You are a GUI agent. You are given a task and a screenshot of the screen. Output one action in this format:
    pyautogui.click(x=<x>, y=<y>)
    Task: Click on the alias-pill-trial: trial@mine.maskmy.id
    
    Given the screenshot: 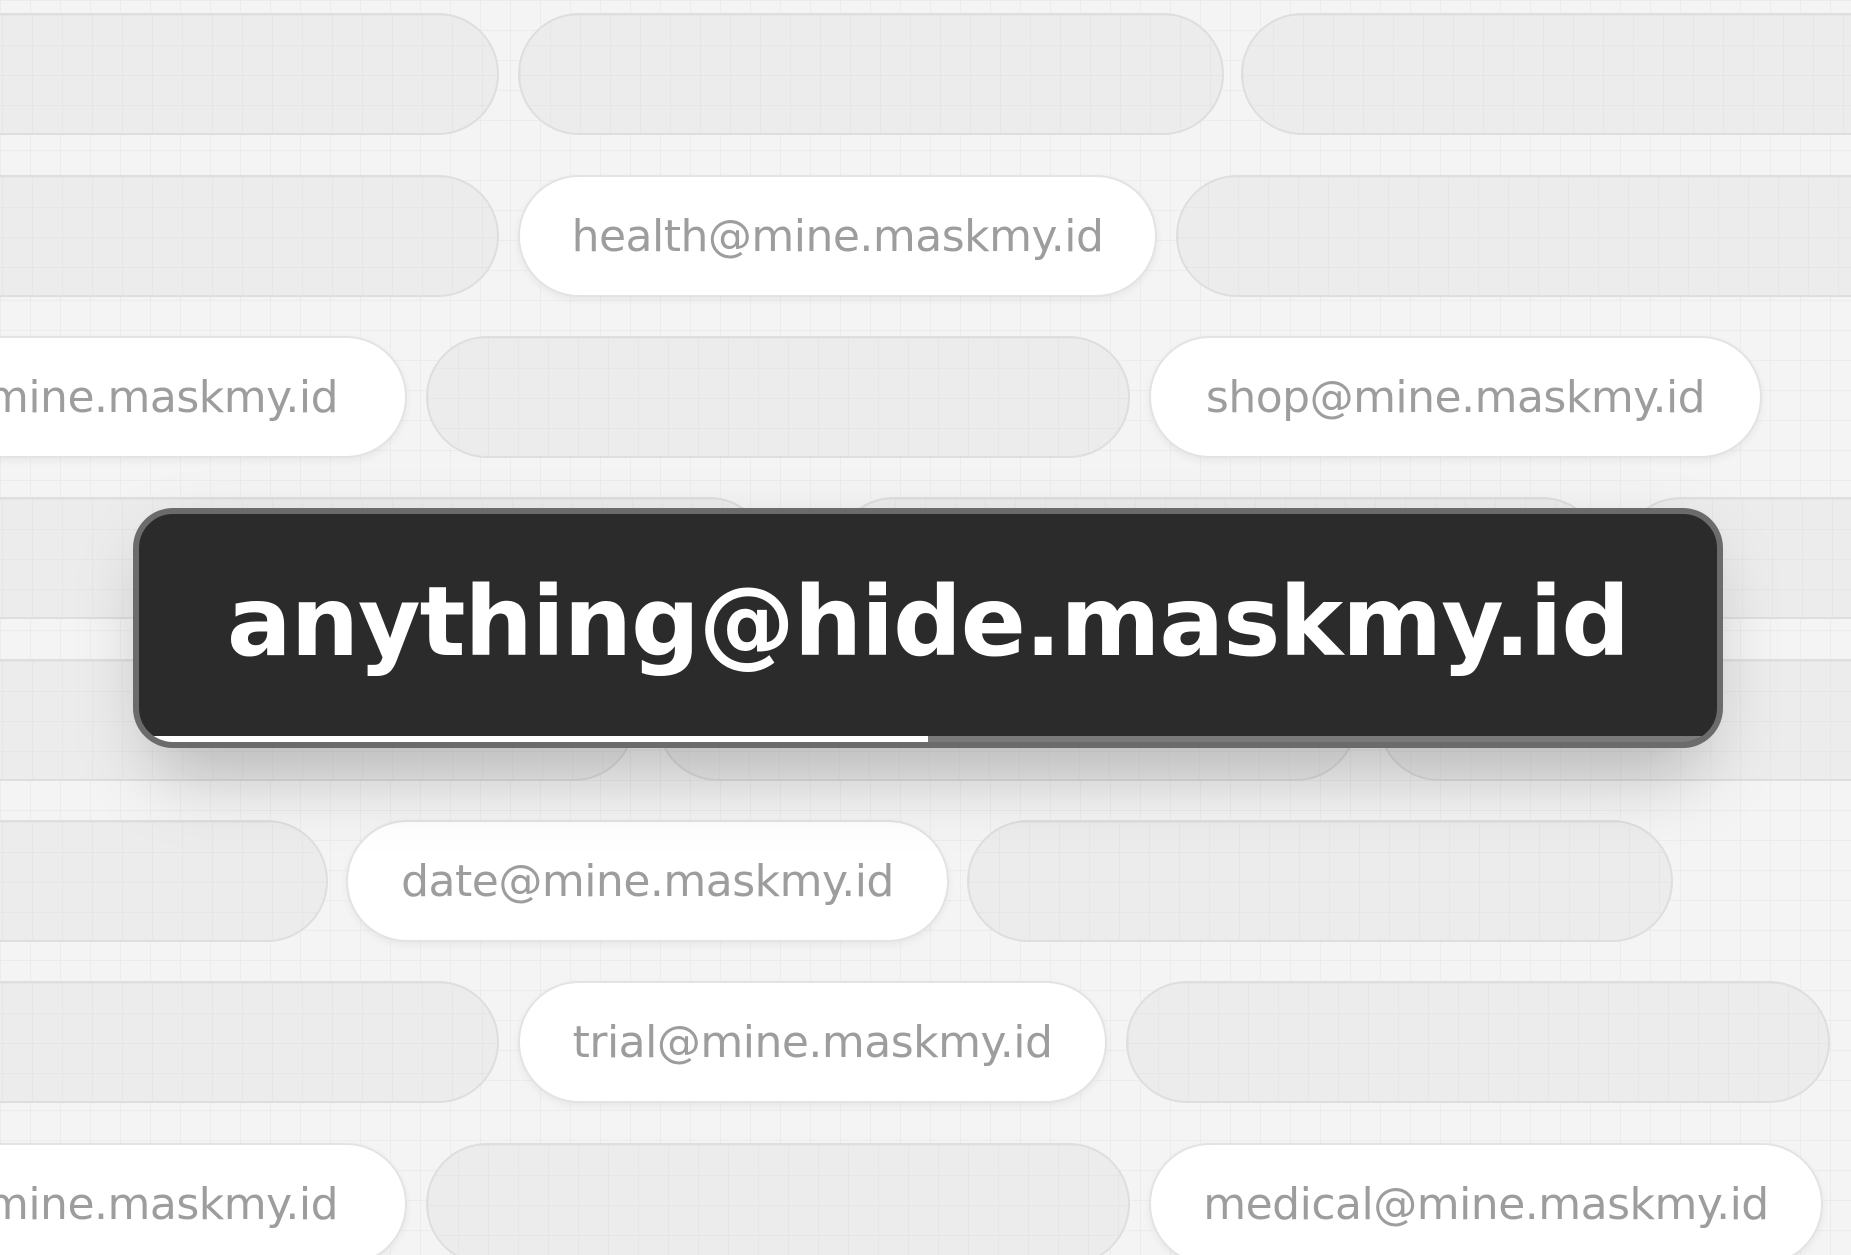 What is the action you would take?
    pyautogui.click(x=812, y=1042)
    